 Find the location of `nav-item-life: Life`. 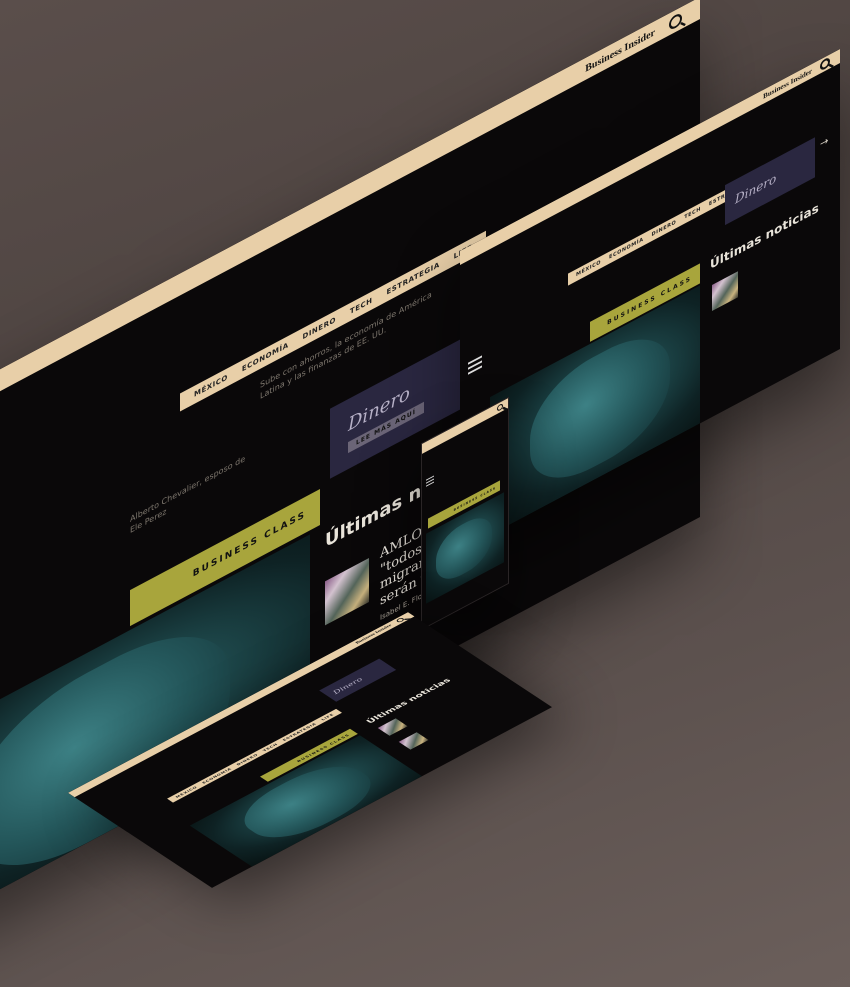

nav-item-life: Life is located at coordinates (327, 717).